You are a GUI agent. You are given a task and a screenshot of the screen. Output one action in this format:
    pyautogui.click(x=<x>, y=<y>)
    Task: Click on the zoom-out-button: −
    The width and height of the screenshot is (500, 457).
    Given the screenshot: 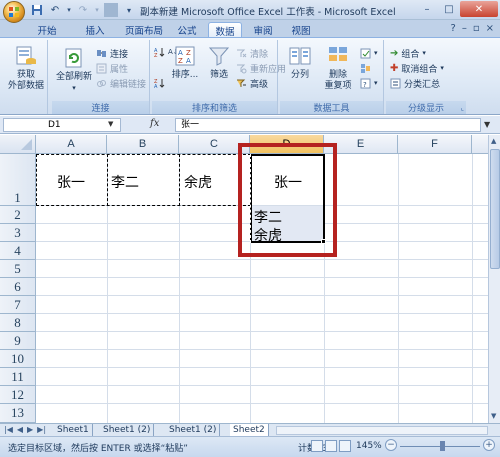 What is the action you would take?
    pyautogui.click(x=391, y=445)
    